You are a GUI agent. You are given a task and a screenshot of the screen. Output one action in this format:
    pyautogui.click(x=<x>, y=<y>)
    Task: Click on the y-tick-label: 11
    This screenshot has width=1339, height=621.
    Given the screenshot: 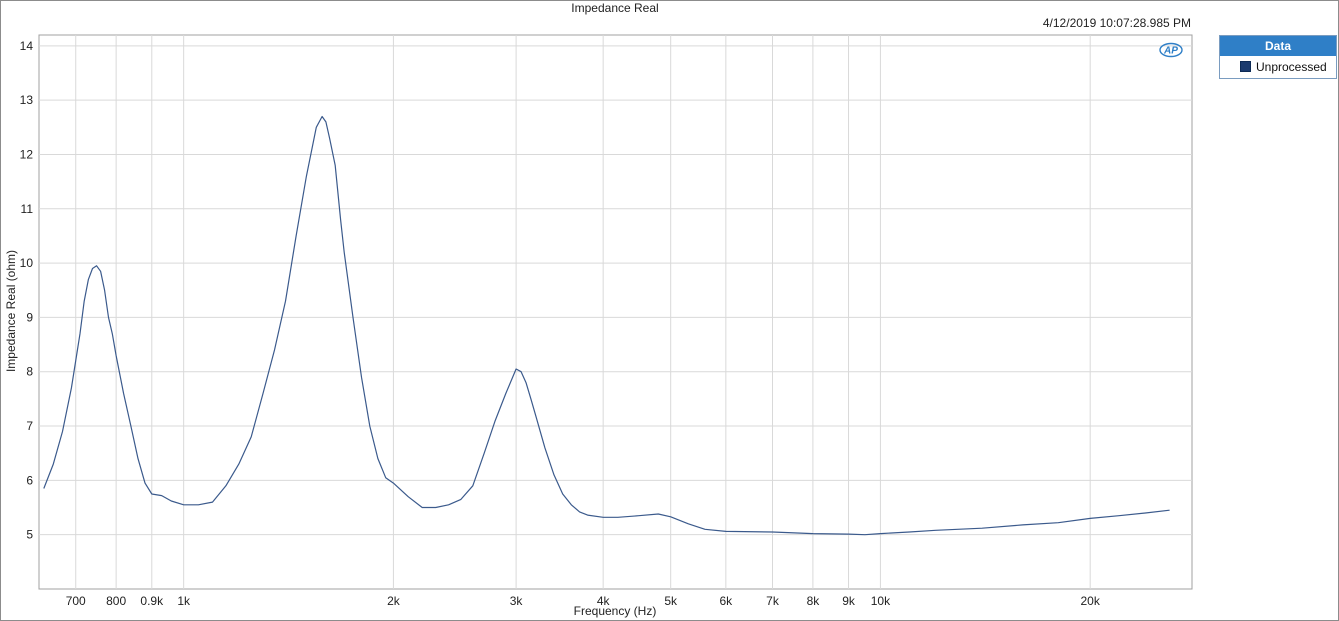 What is the action you would take?
    pyautogui.click(x=27, y=209)
    